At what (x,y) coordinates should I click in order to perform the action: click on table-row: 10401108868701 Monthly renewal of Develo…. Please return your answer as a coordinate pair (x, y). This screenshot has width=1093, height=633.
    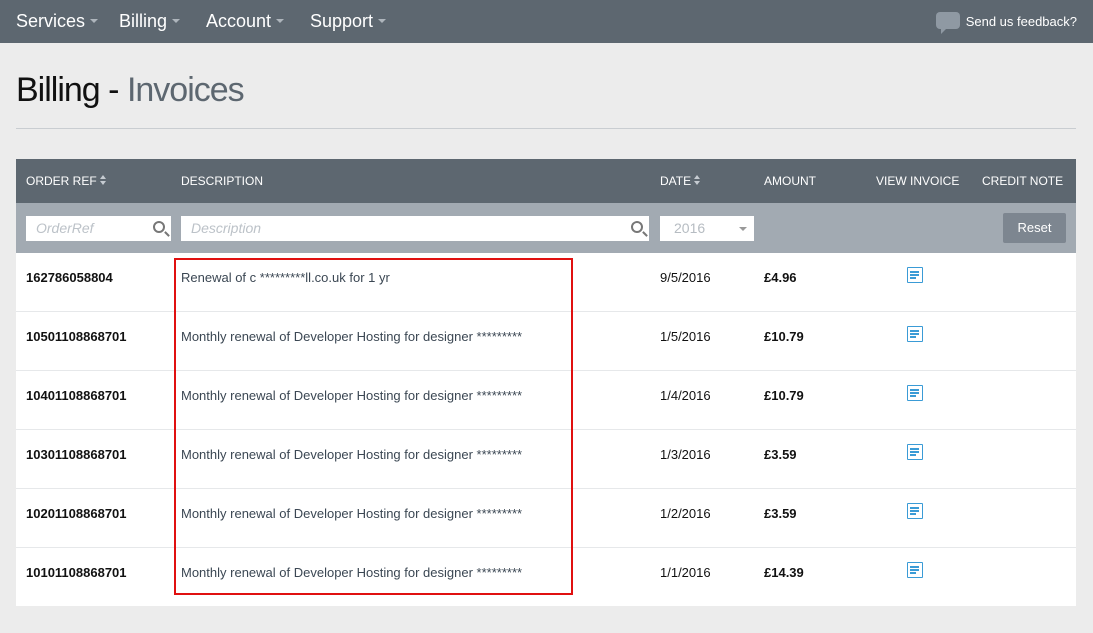
    Looking at the image, I should click on (546, 400).